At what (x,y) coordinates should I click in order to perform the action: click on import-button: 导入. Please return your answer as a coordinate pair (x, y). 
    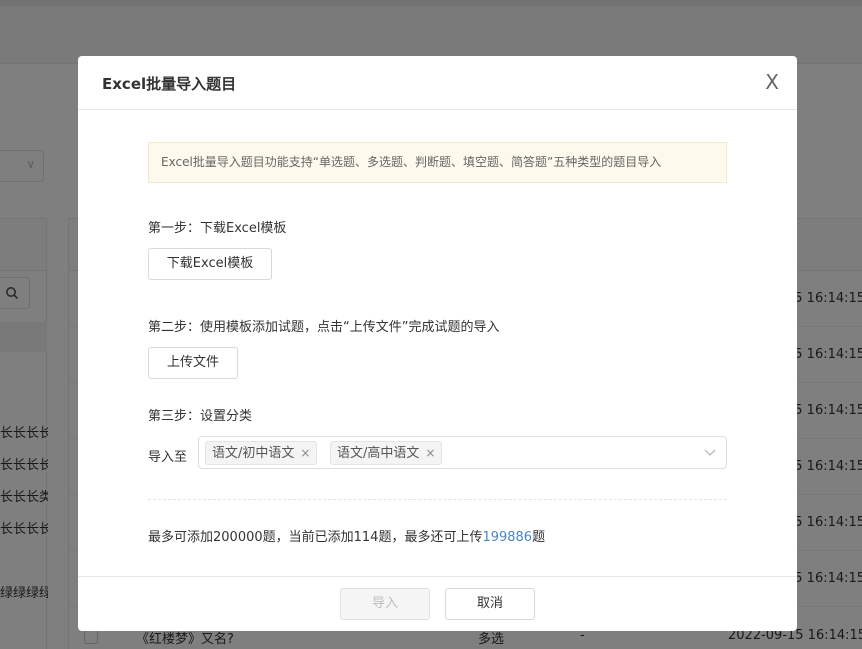
    Looking at the image, I should click on (385, 604).